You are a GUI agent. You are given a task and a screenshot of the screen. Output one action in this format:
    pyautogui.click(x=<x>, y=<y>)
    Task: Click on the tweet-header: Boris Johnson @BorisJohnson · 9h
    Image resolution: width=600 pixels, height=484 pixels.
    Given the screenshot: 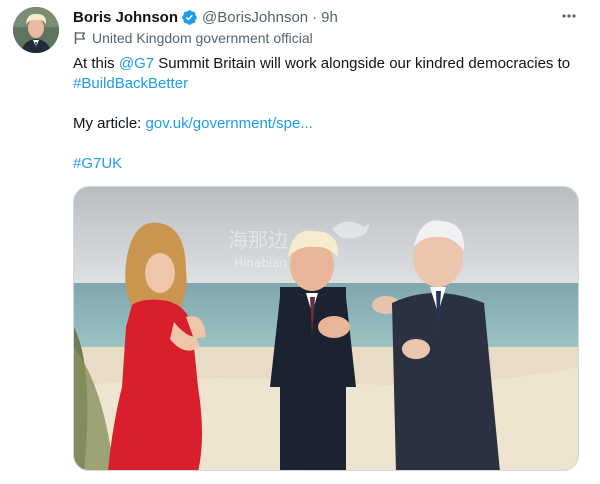 What is the action you would take?
    pyautogui.click(x=205, y=17)
    